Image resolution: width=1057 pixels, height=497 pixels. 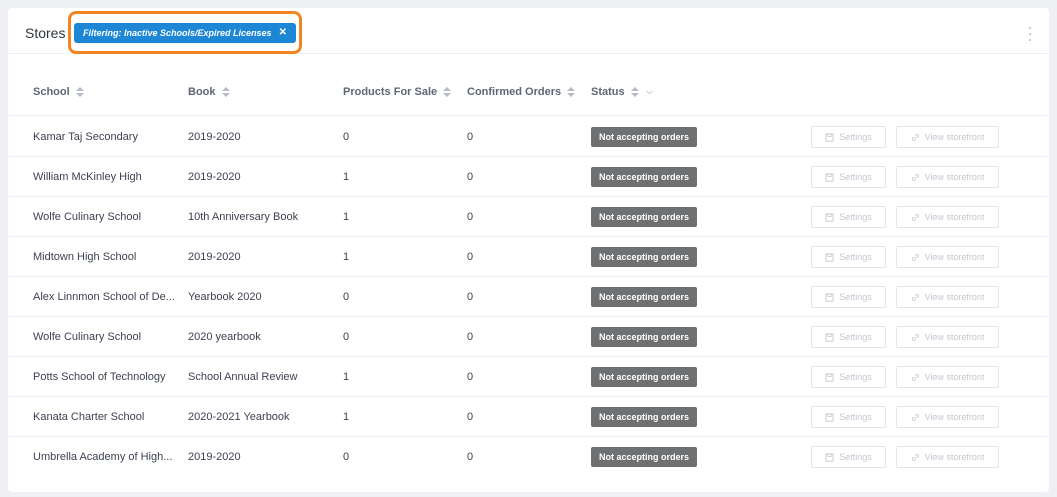 What do you see at coordinates (209, 92) in the screenshot?
I see `column-header-book: Book` at bounding box center [209, 92].